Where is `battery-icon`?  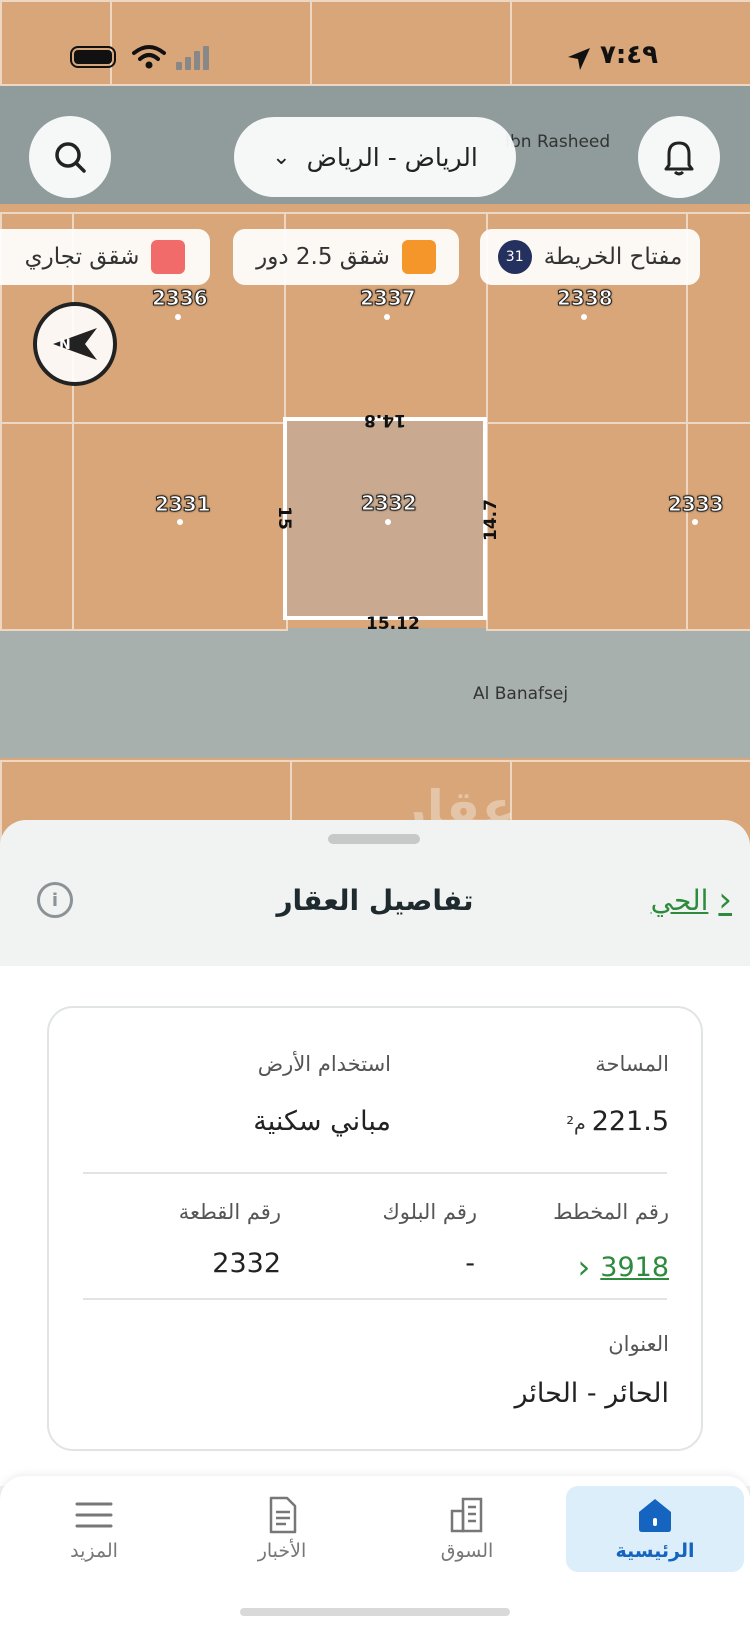 battery-icon is located at coordinates (93, 57).